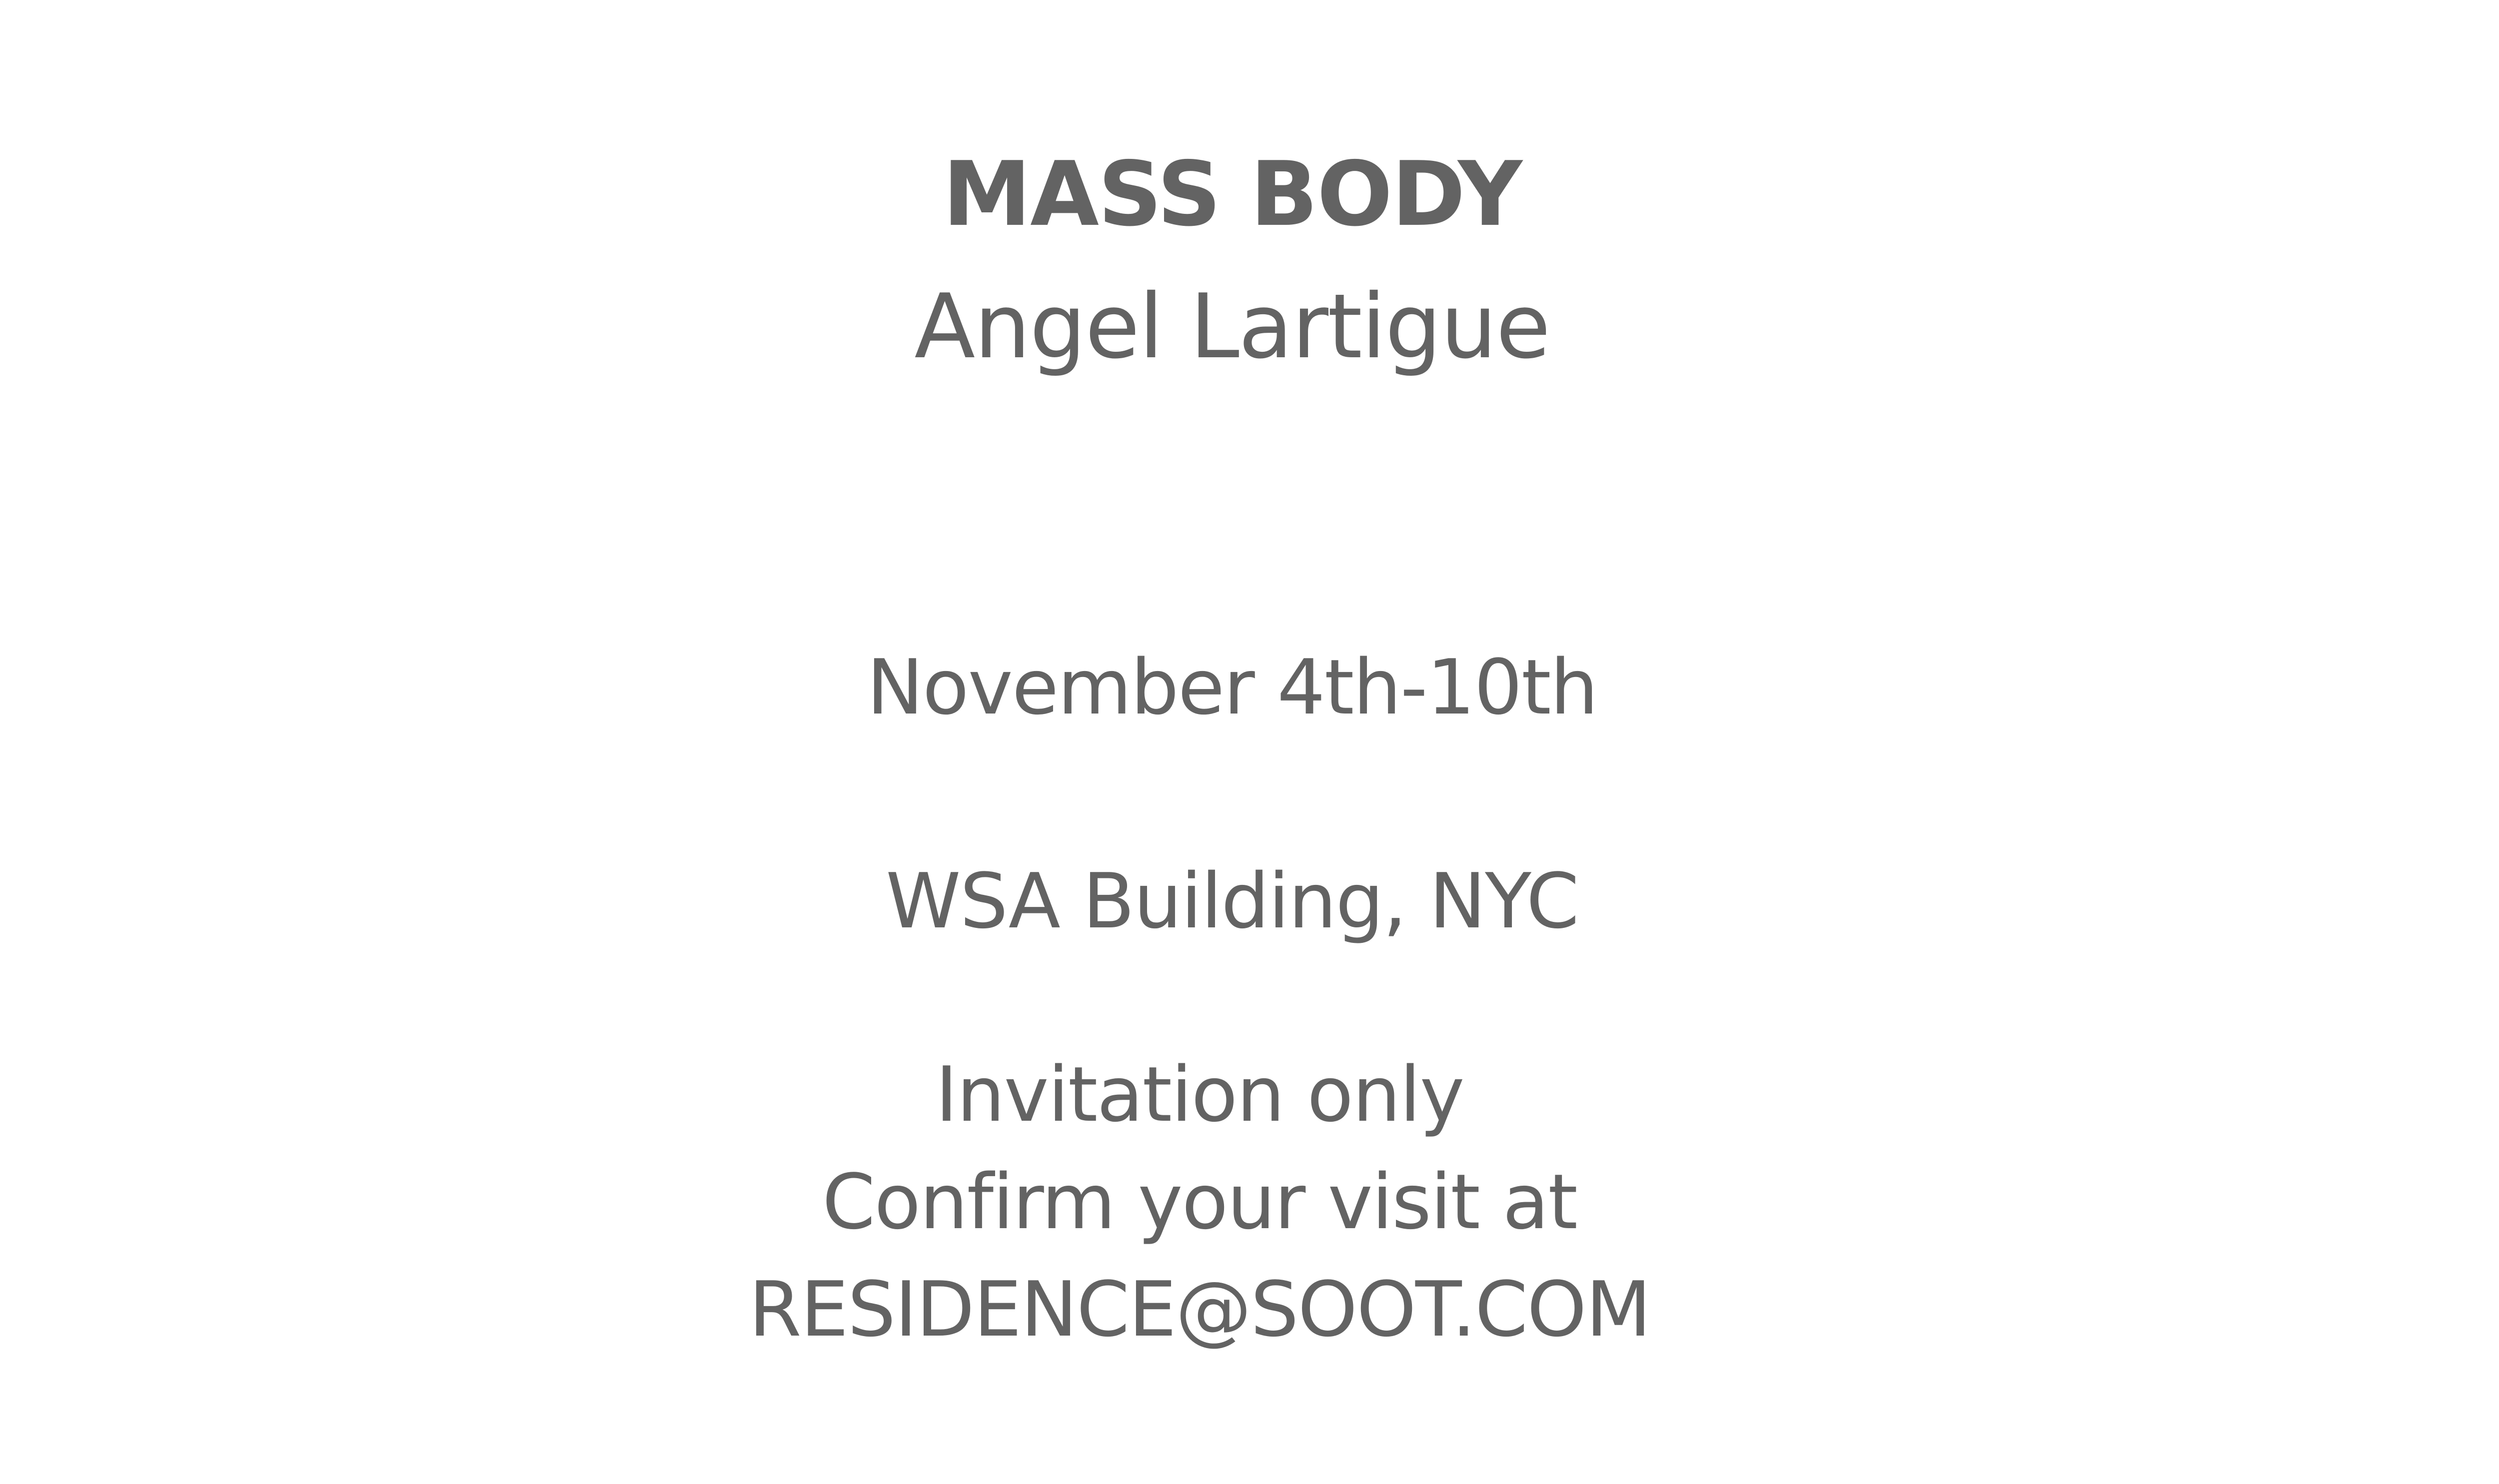 This screenshot has height=1484, width=2499. What do you see at coordinates (1200, 1309) in the screenshot?
I see `contact-email: RESIDENCE@SOOT.COM` at bounding box center [1200, 1309].